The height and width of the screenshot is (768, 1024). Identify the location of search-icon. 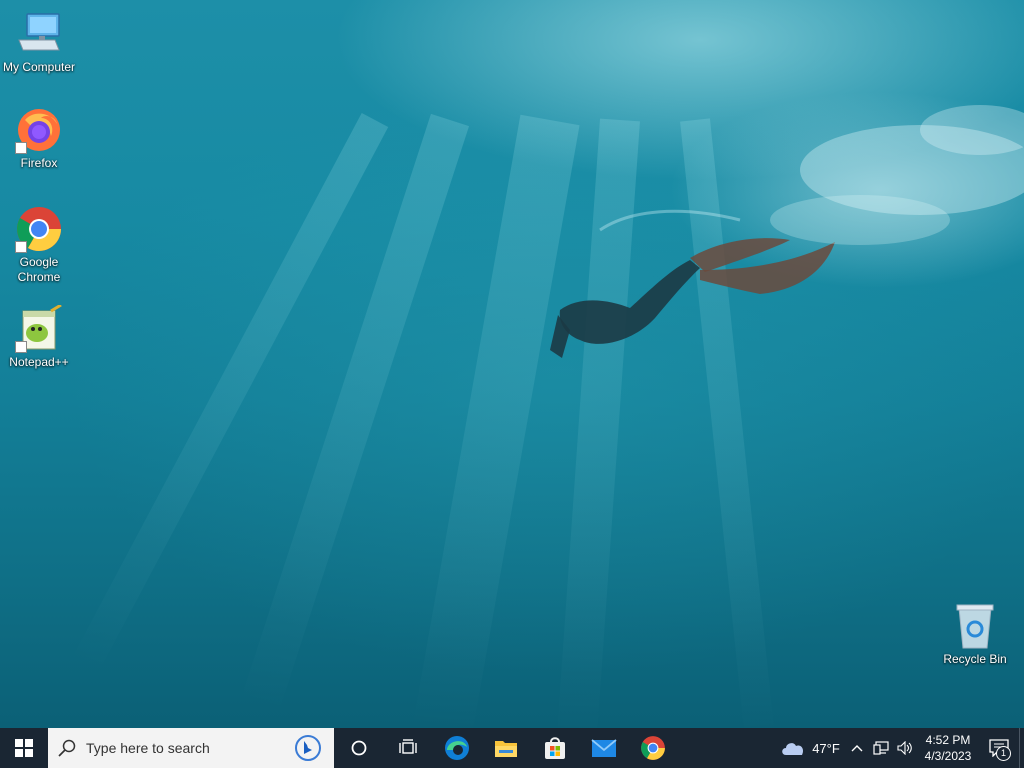
(67, 748).